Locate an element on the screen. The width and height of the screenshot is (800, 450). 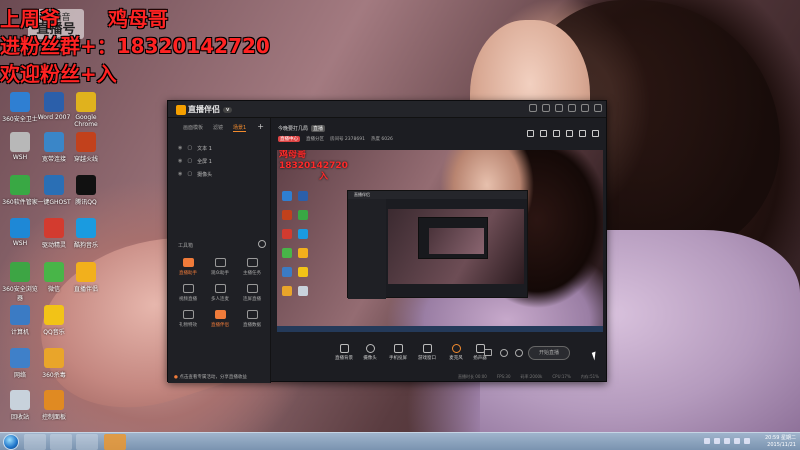
tab-filters: 滤镜 is located at coordinates (218, 128).